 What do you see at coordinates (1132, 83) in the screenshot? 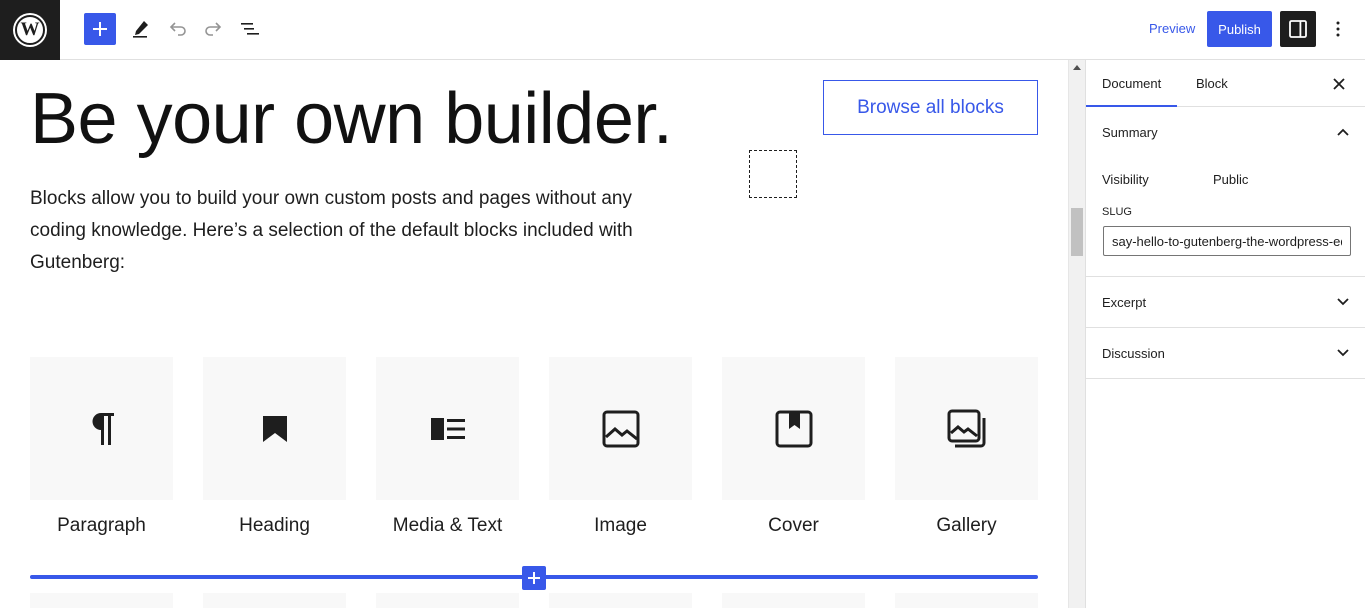
I see `tab-document: Document` at bounding box center [1132, 83].